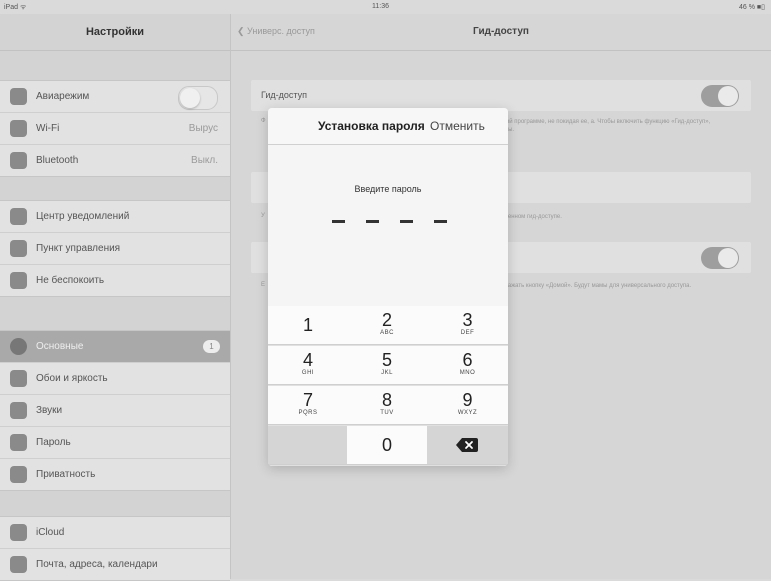  What do you see at coordinates (57, 160) in the screenshot?
I see `sidebar-item-label: Bluetooth` at bounding box center [57, 160].